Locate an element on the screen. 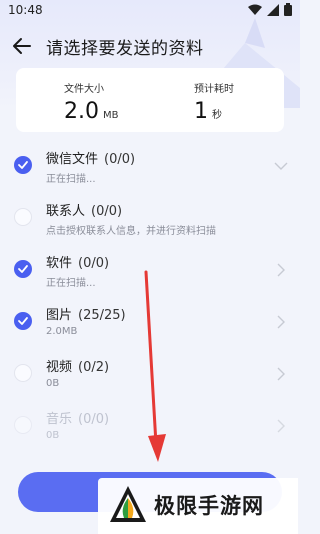 The width and height of the screenshot is (320, 534). status-bar: 10:48 is located at coordinates (150, 11).